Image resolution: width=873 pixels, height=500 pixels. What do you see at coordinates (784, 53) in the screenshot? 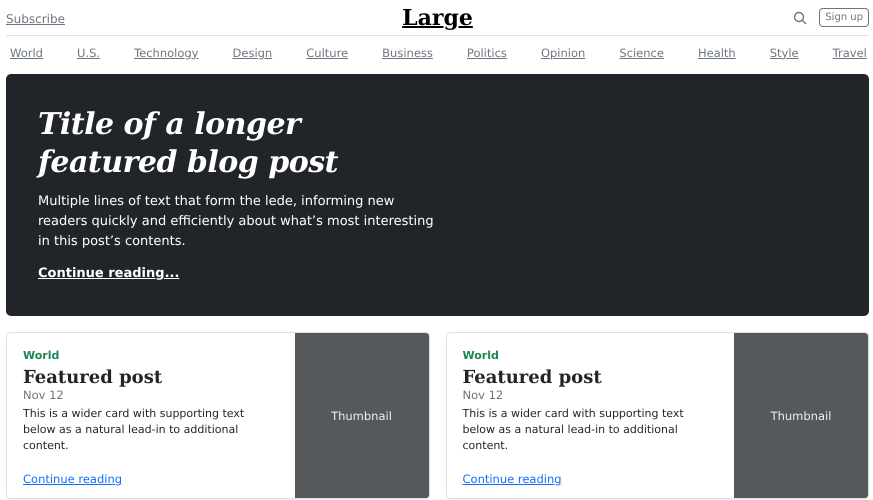
I see `nav-link: Style` at bounding box center [784, 53].